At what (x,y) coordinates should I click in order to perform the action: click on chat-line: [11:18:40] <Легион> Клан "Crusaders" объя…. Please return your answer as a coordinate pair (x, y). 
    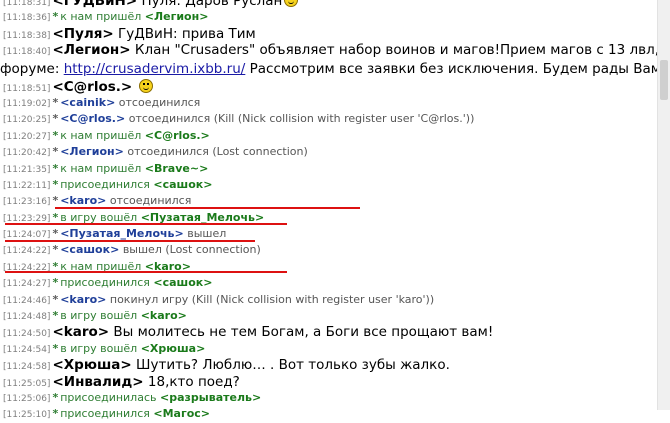
    Looking at the image, I should click on (329, 50).